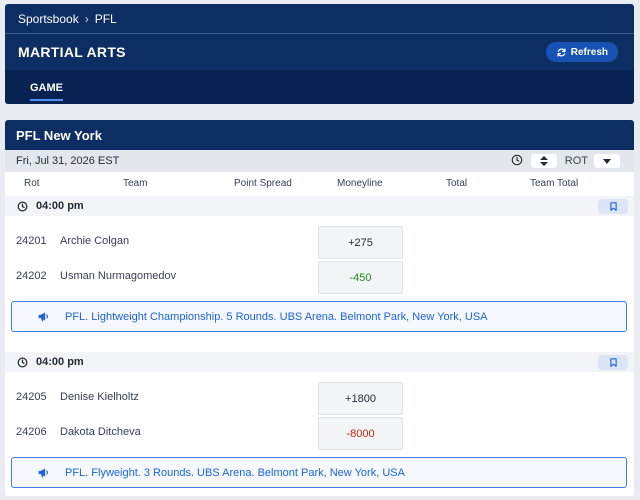 The image size is (640, 500). I want to click on table-row: 24201 Archie Colgan +275, so click(319, 242).